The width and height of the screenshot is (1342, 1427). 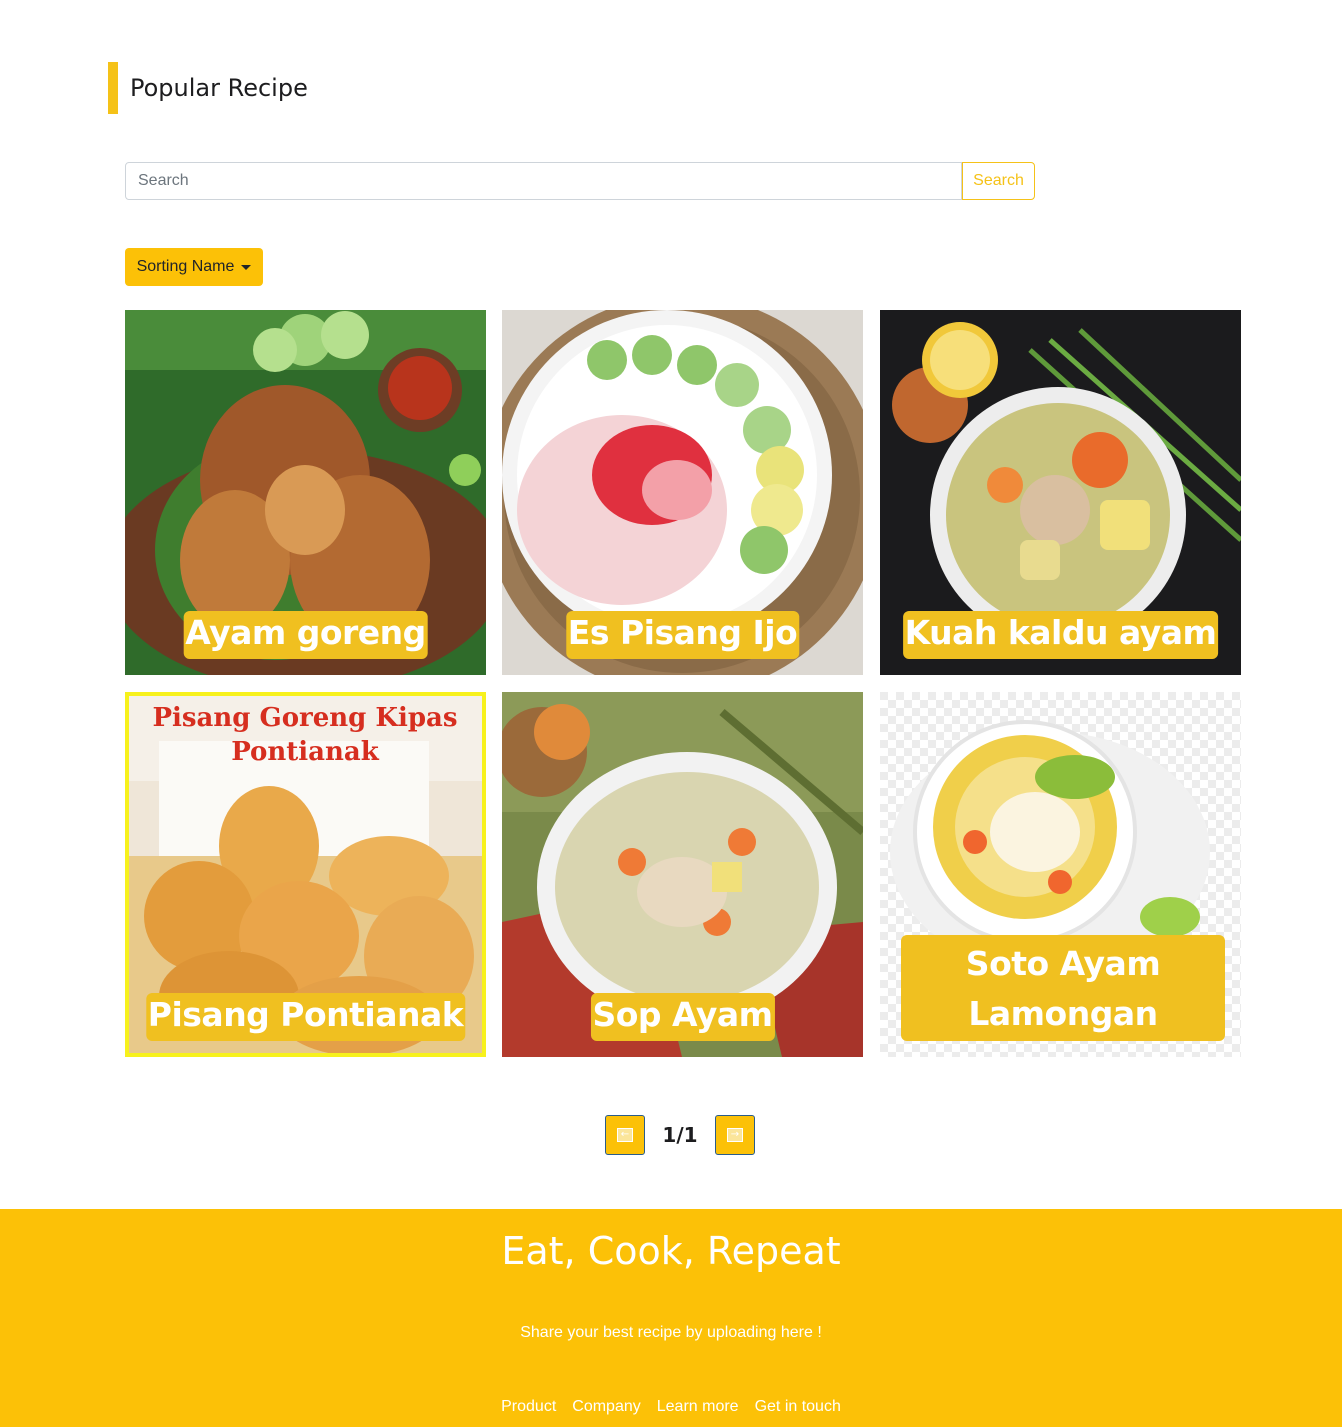 I want to click on footer-link-company: Company, so click(x=606, y=1407).